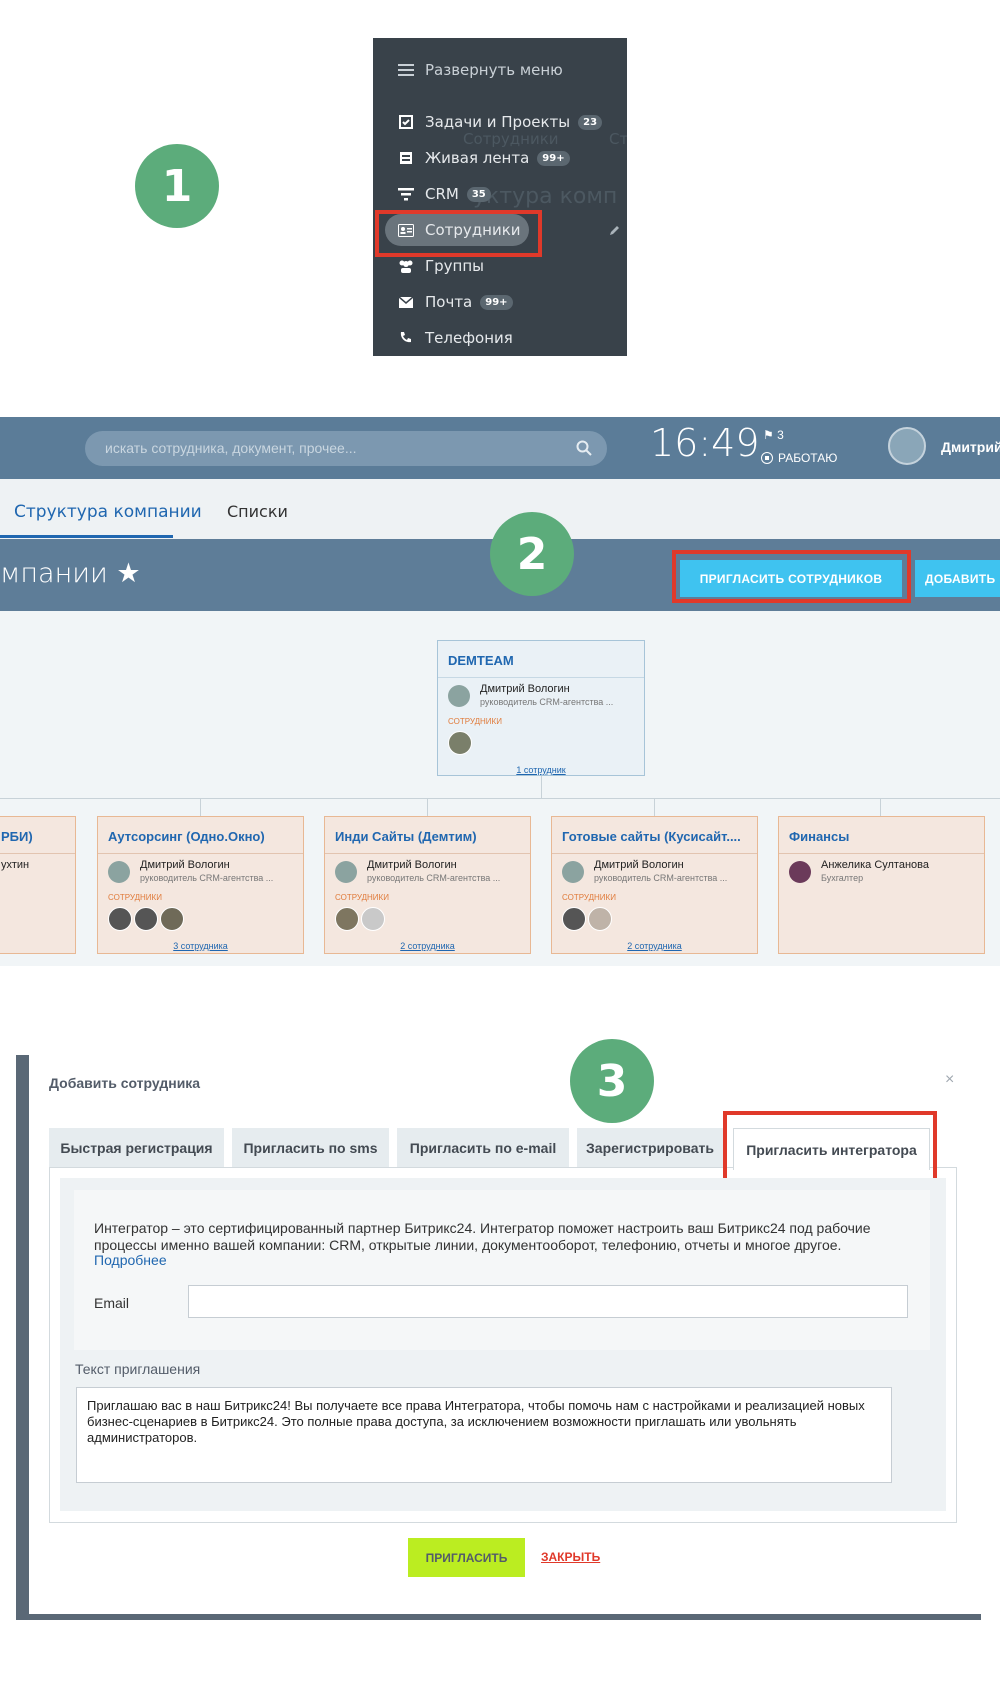 Image resolution: width=1000 pixels, height=1700 pixels. What do you see at coordinates (881, 885) in the screenshot?
I see `department-card: Финансы Анжелика Султанова Бухгалтер` at bounding box center [881, 885].